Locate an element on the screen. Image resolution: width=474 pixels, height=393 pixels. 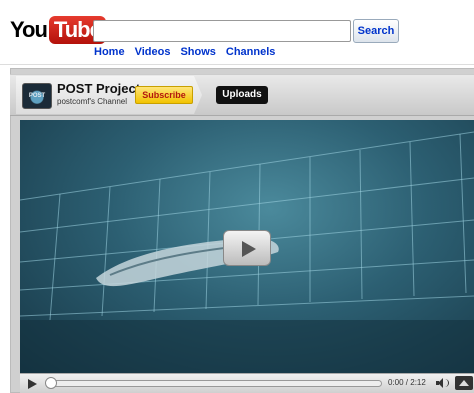
channel-subtitle: postcomf's Channel is located at coordinates (92, 101).